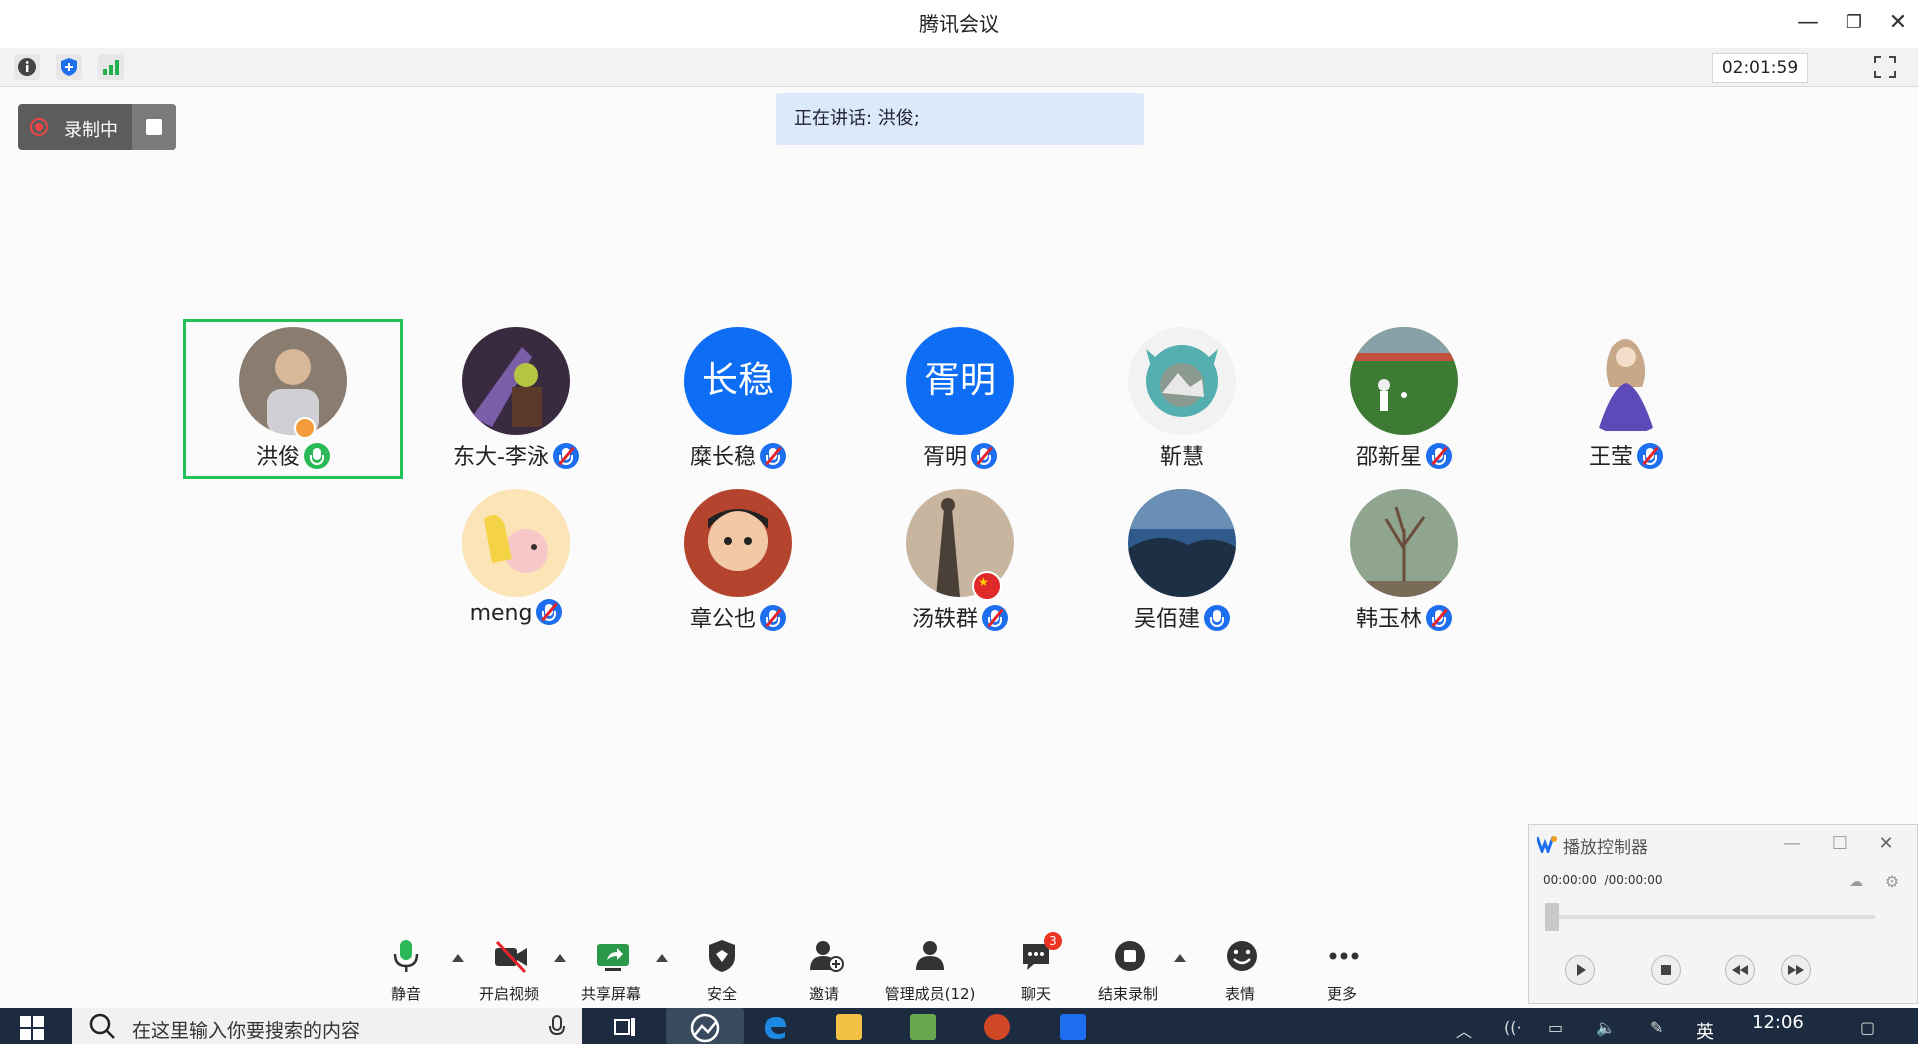 The image size is (1918, 1044). I want to click on start-video-button: 开启视频, so click(509, 973).